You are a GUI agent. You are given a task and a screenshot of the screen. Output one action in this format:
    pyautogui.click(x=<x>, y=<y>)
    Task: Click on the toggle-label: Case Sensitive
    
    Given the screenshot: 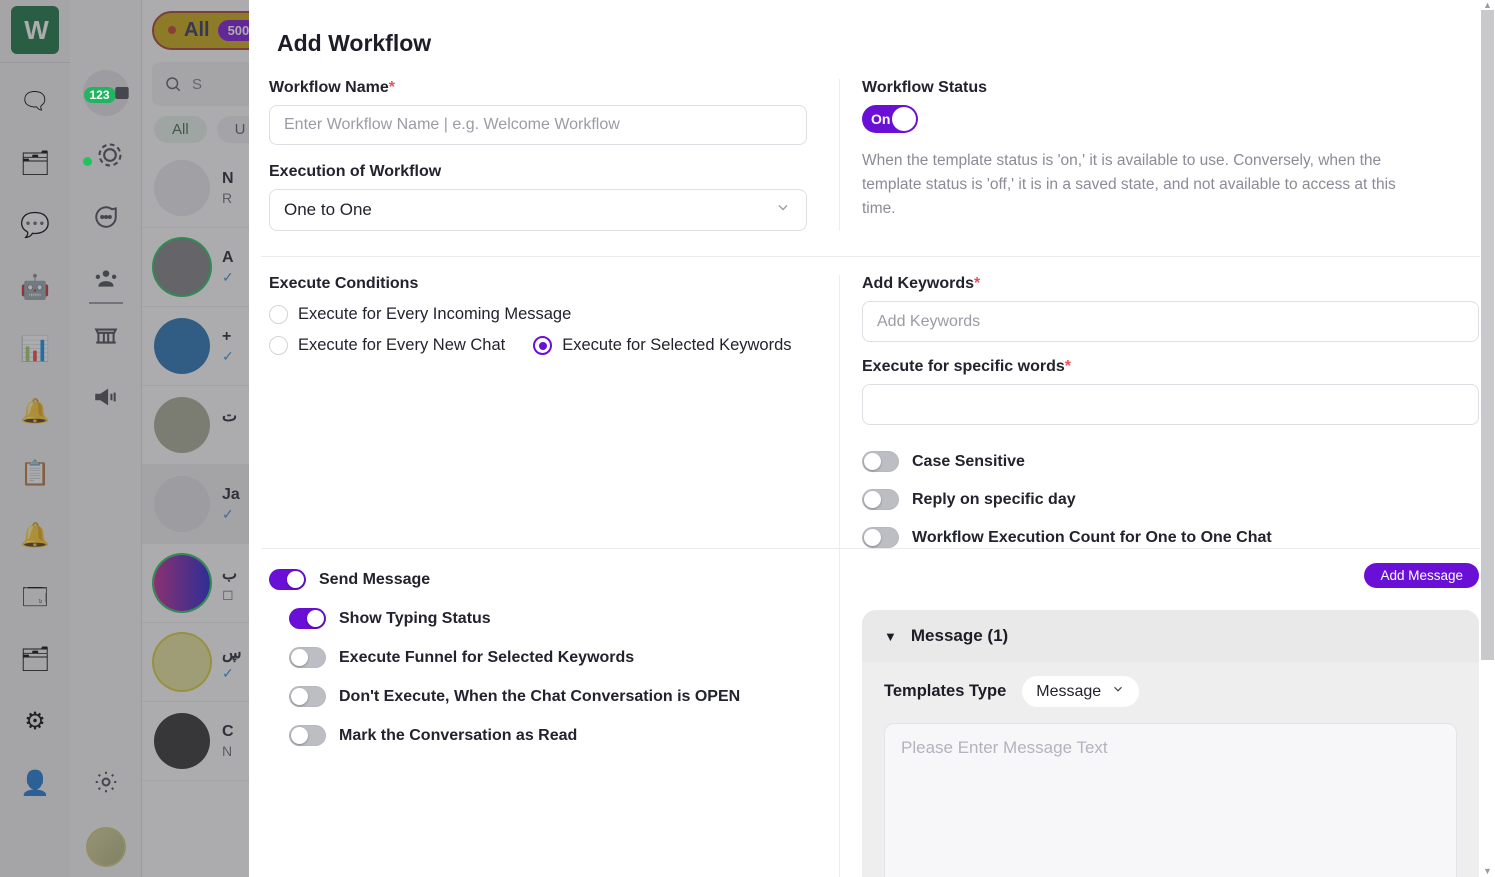 What is the action you would take?
    pyautogui.click(x=968, y=461)
    